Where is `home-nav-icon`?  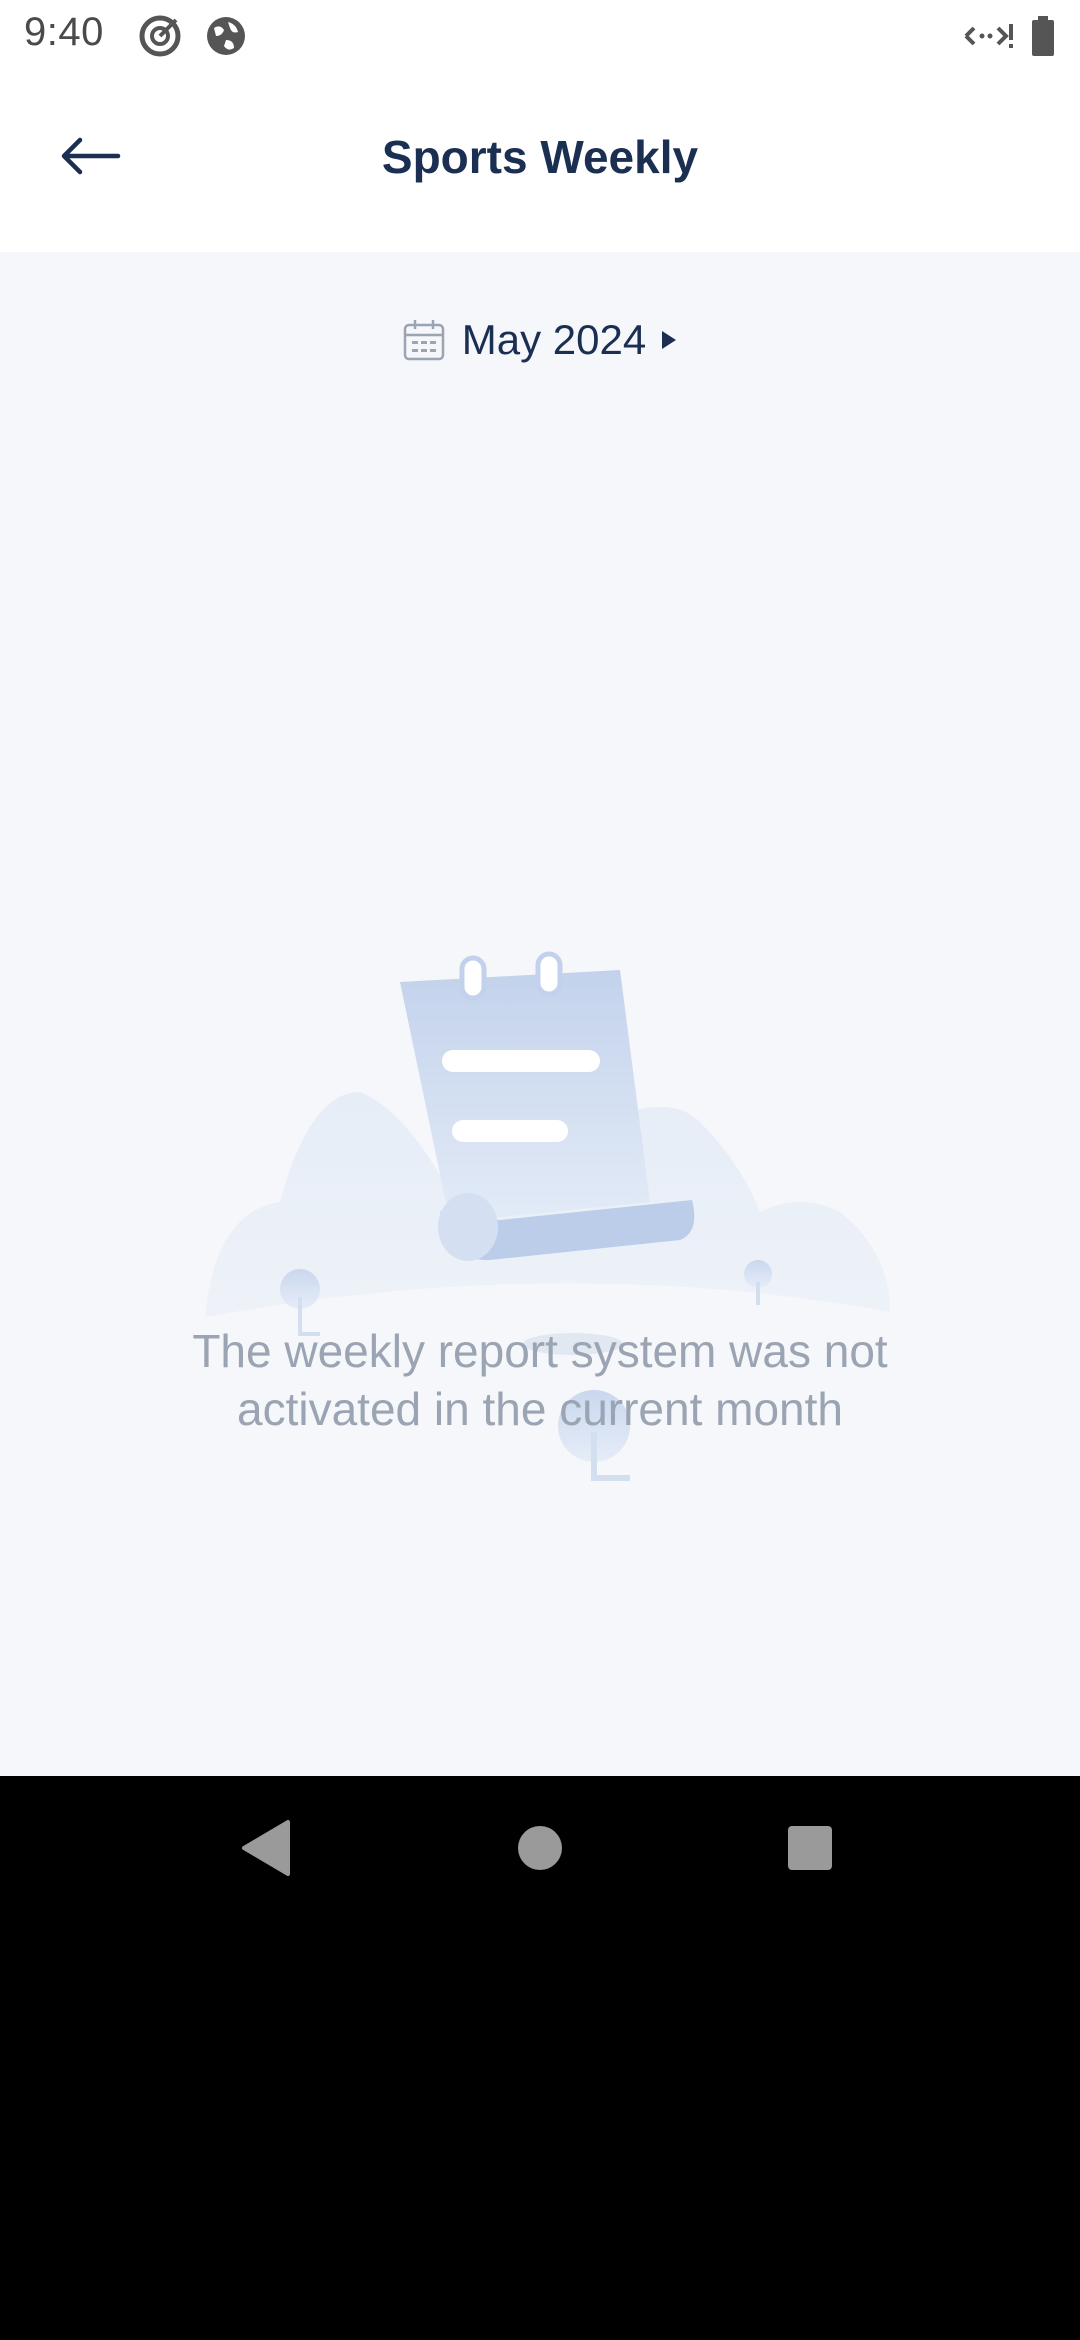 home-nav-icon is located at coordinates (540, 1848).